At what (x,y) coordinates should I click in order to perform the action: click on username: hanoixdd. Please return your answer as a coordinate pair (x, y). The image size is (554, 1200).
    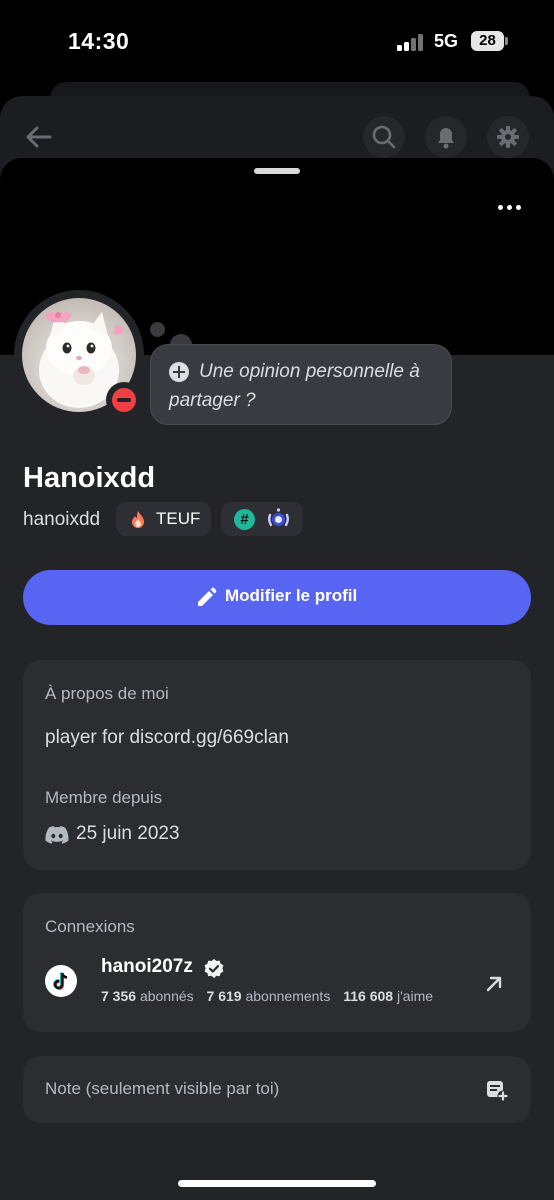
    Looking at the image, I should click on (62, 519).